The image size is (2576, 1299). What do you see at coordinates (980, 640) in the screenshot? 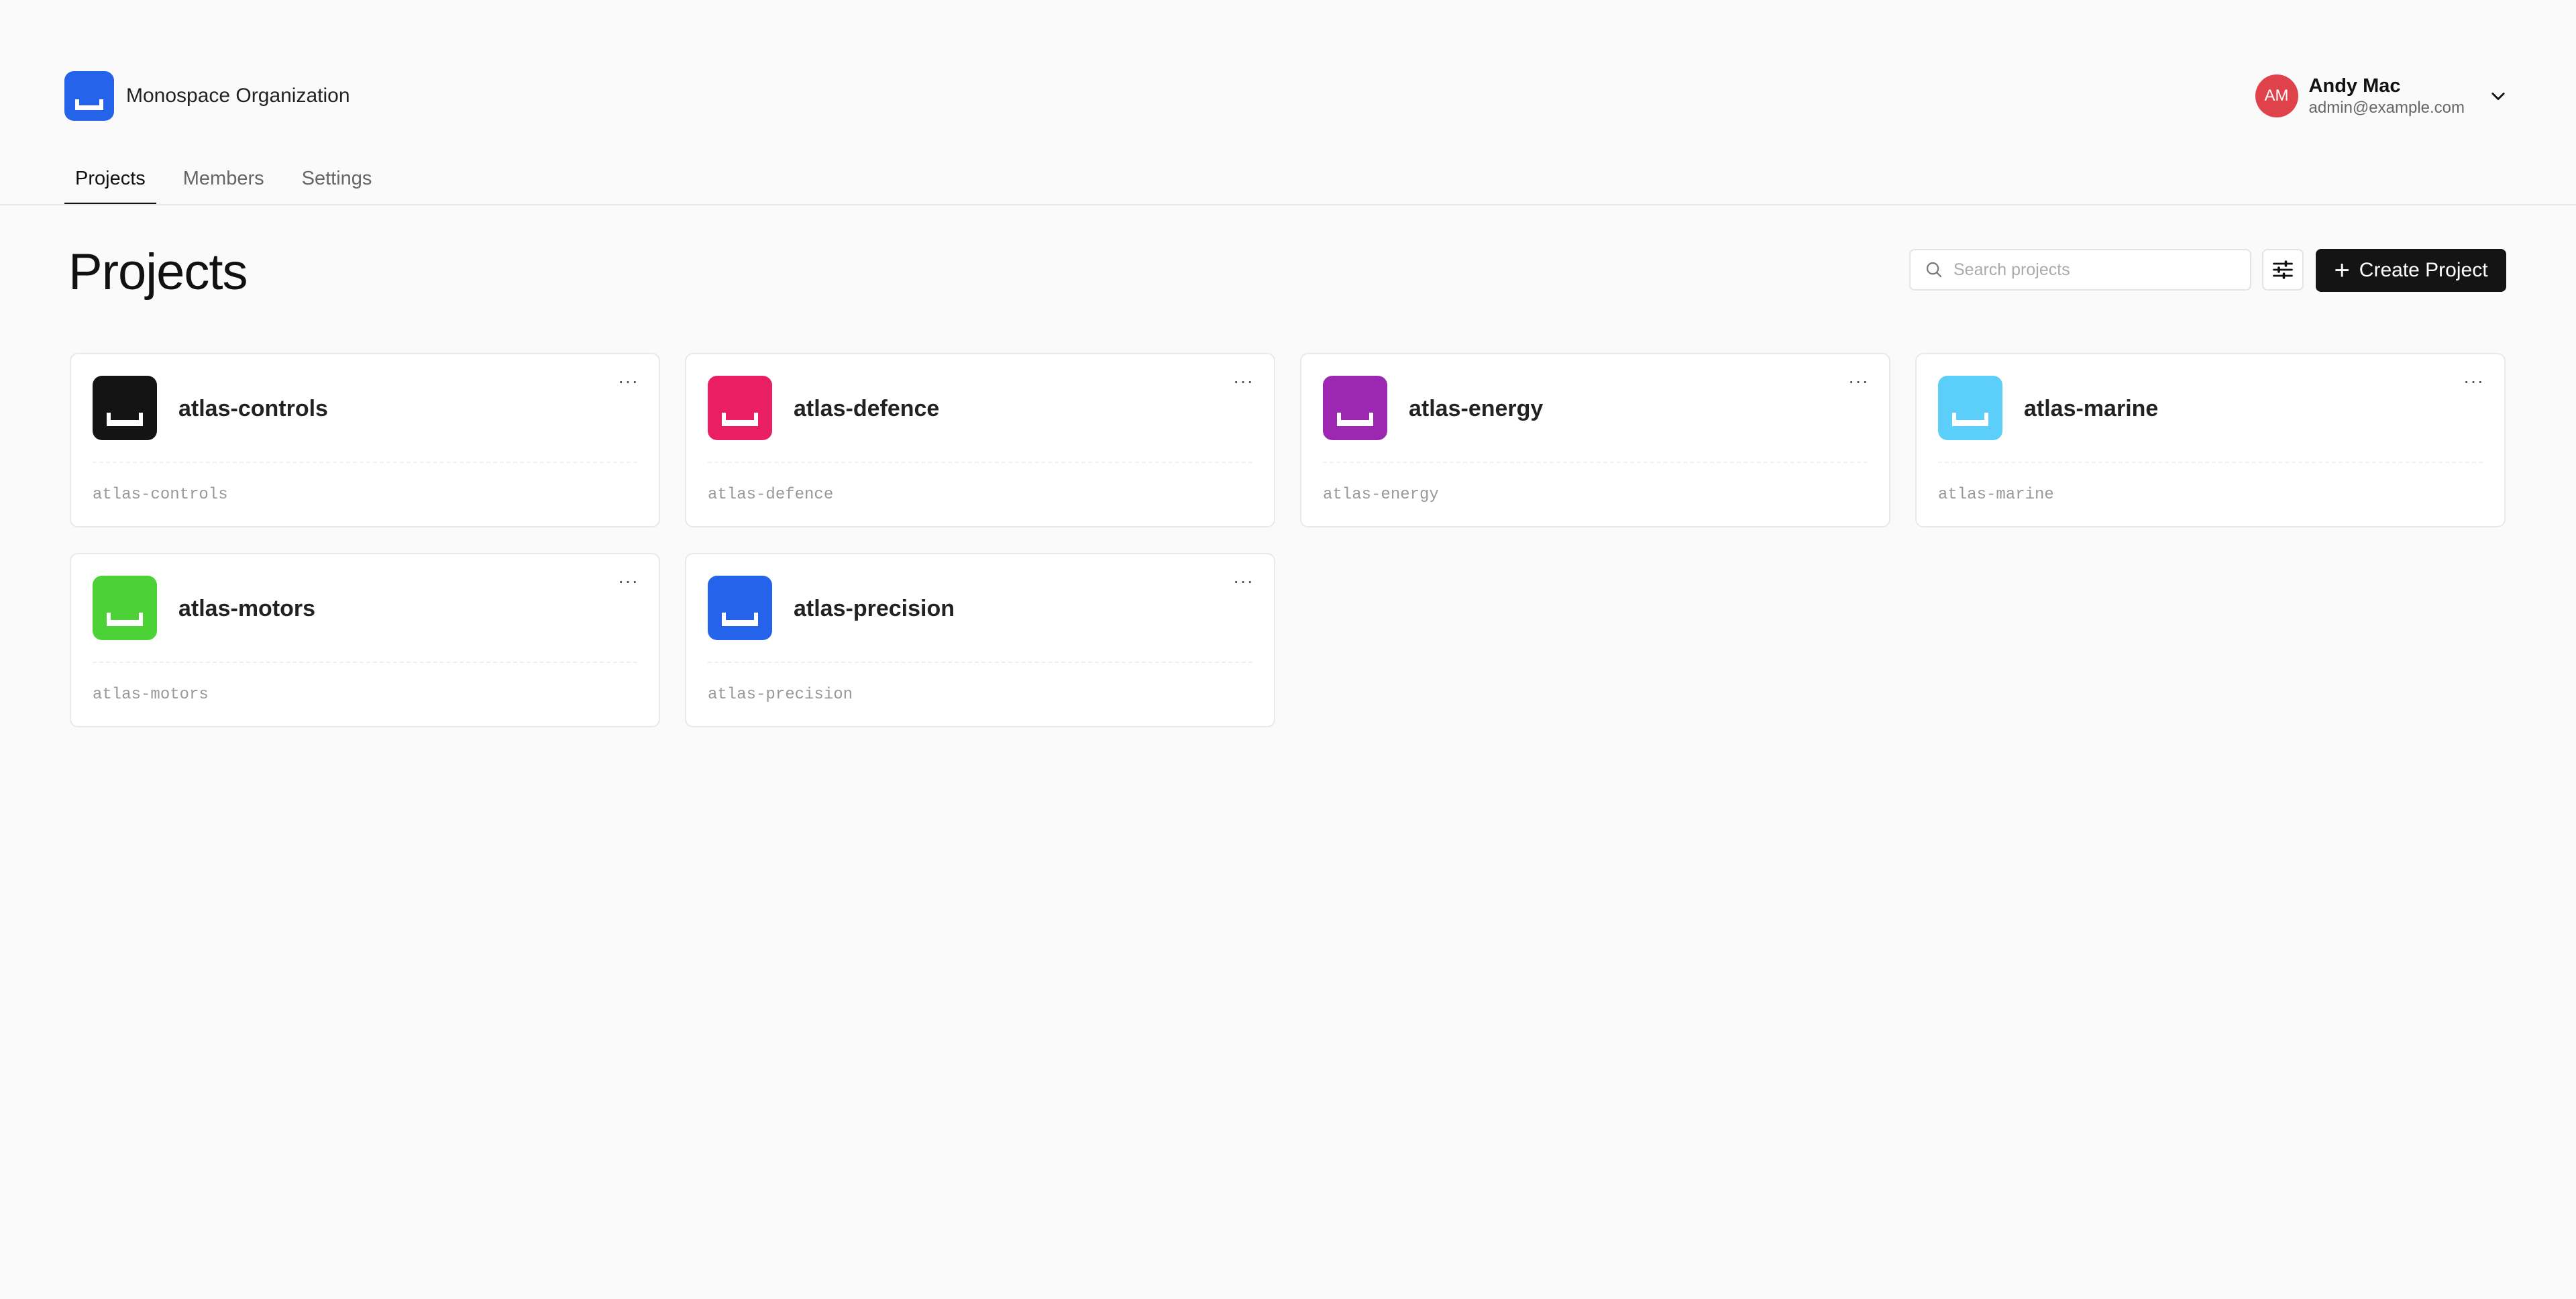
I see `project-card: atlas-precision ··· atlas-precision` at bounding box center [980, 640].